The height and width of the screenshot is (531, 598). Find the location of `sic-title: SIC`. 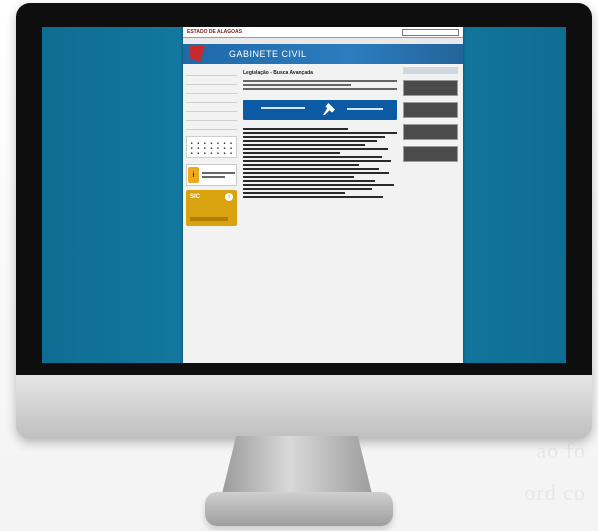

sic-title: SIC is located at coordinates (195, 197).